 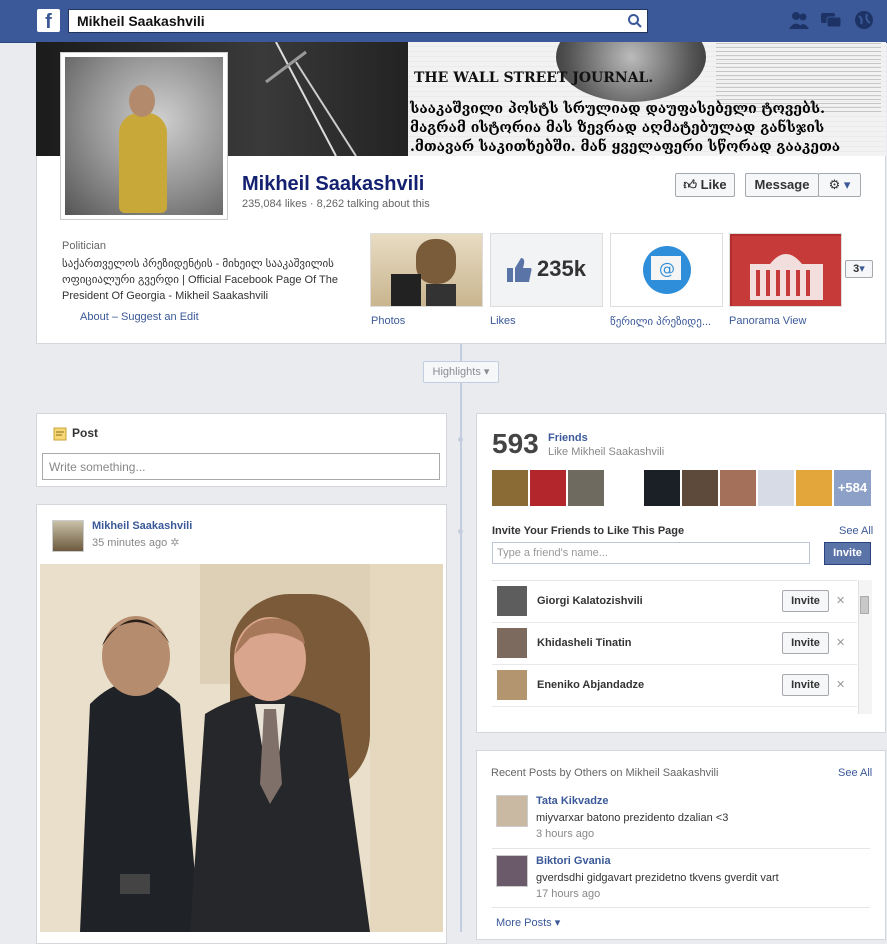 What do you see at coordinates (690, 184) in the screenshot?
I see `thumbs-up-icon: 👍︎` at bounding box center [690, 184].